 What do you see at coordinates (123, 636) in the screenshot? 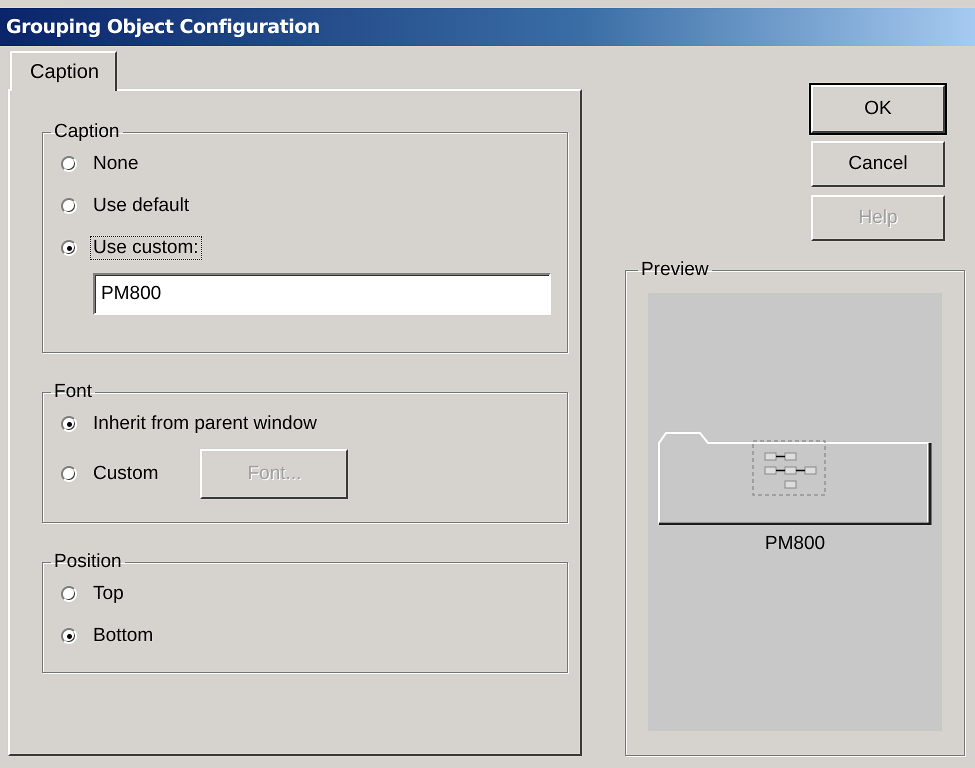
I see `option-label: Bottom` at bounding box center [123, 636].